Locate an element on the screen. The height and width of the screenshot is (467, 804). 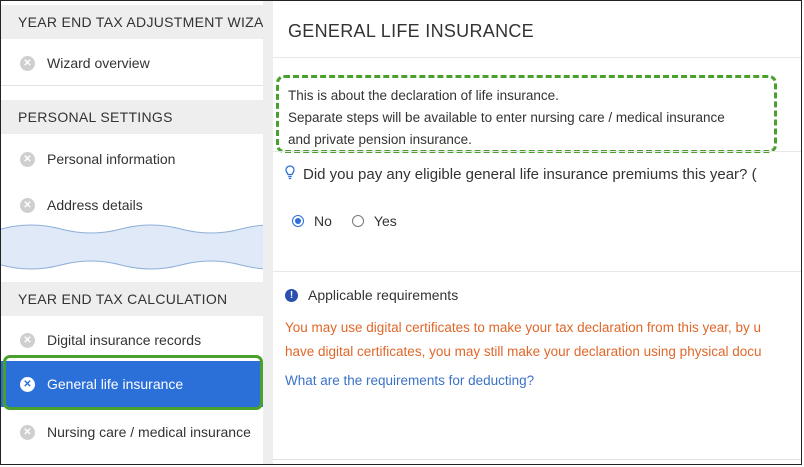
premium-radio-group: No Yes is located at coordinates (354, 221).